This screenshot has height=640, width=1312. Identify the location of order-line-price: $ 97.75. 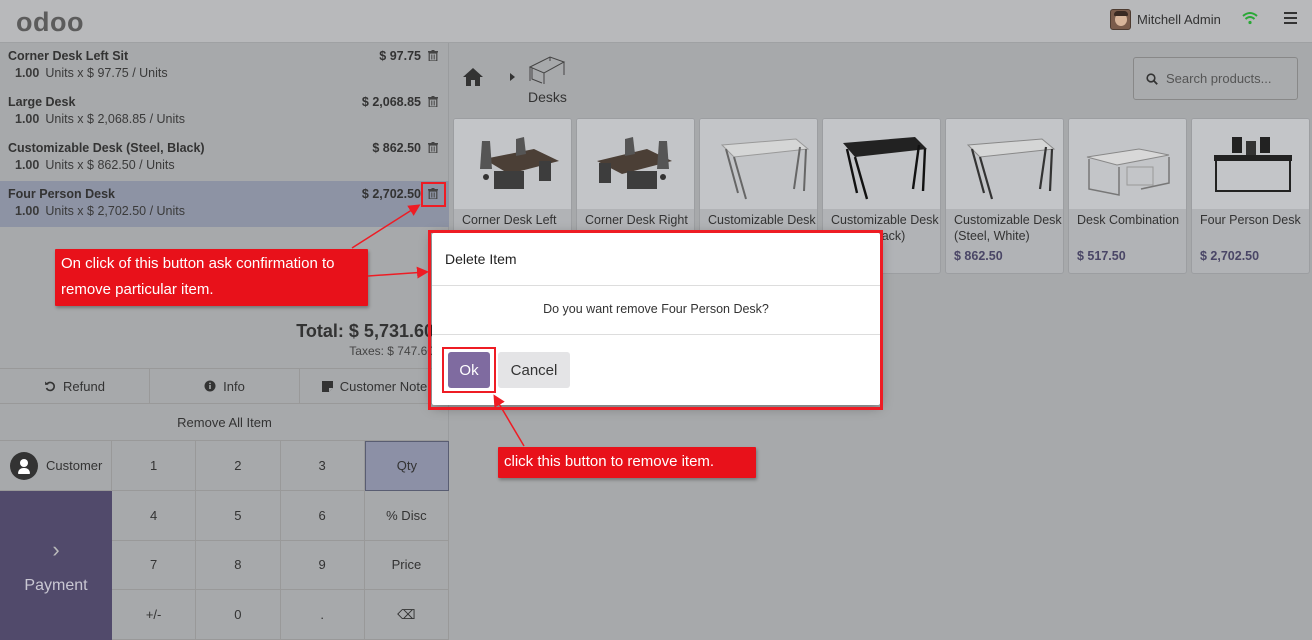
(400, 56).